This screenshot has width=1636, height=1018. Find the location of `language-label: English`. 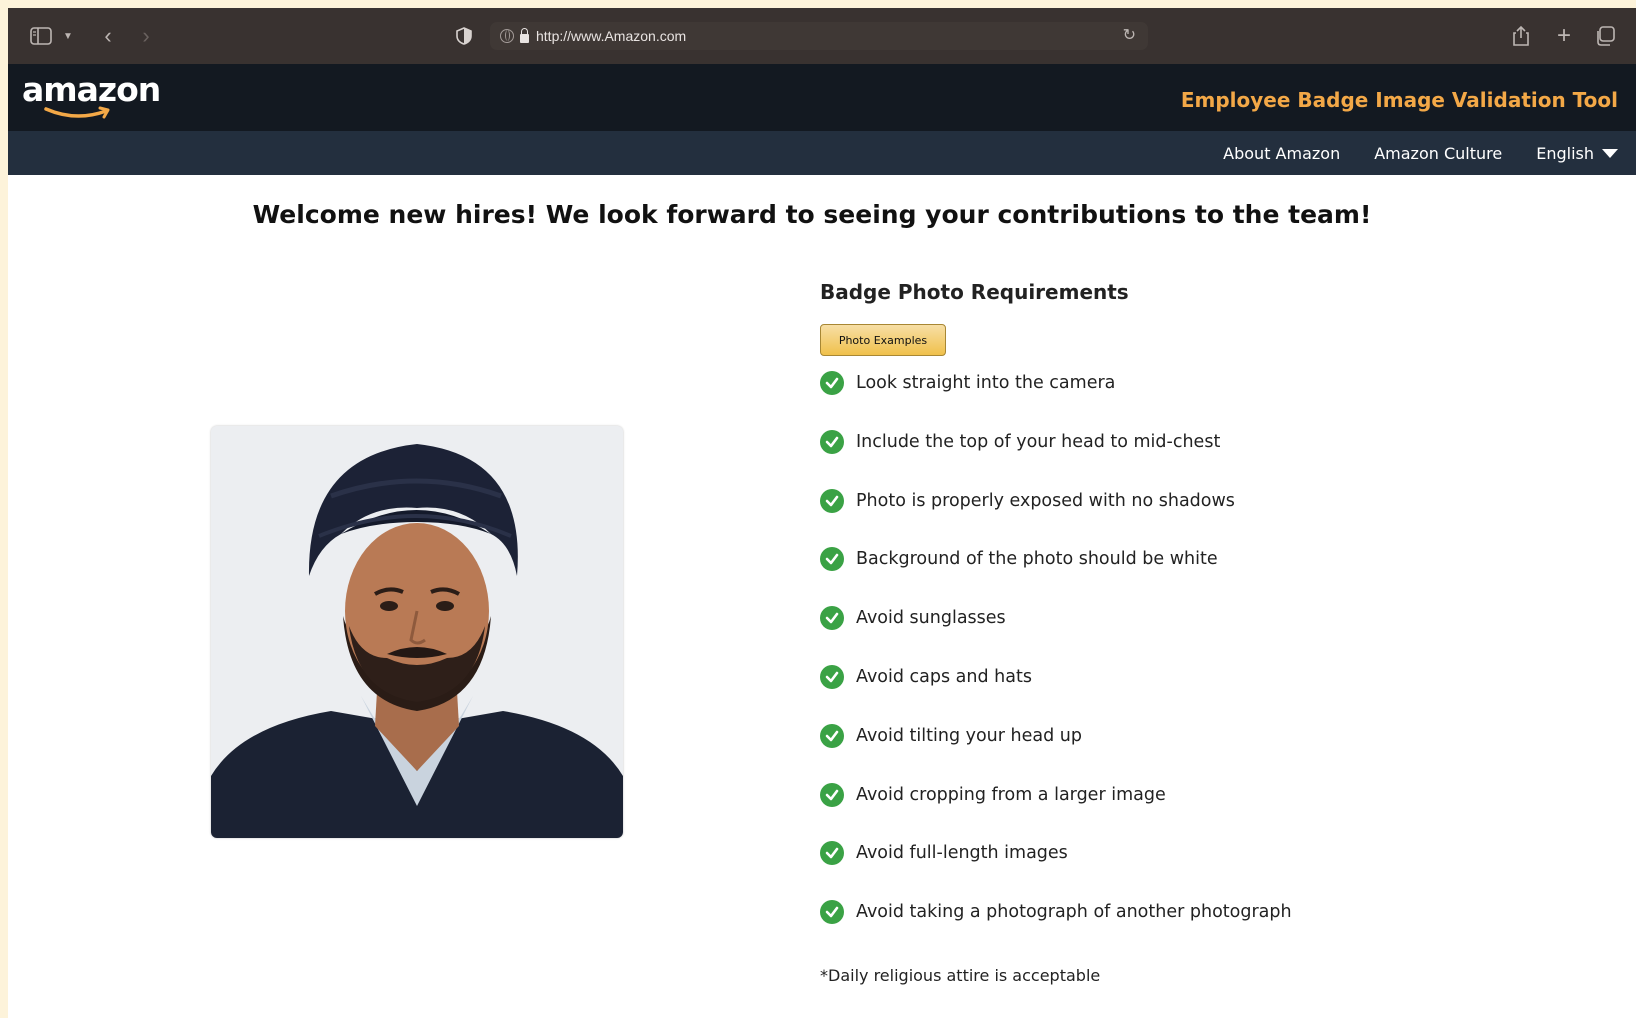

language-label: English is located at coordinates (1565, 153).